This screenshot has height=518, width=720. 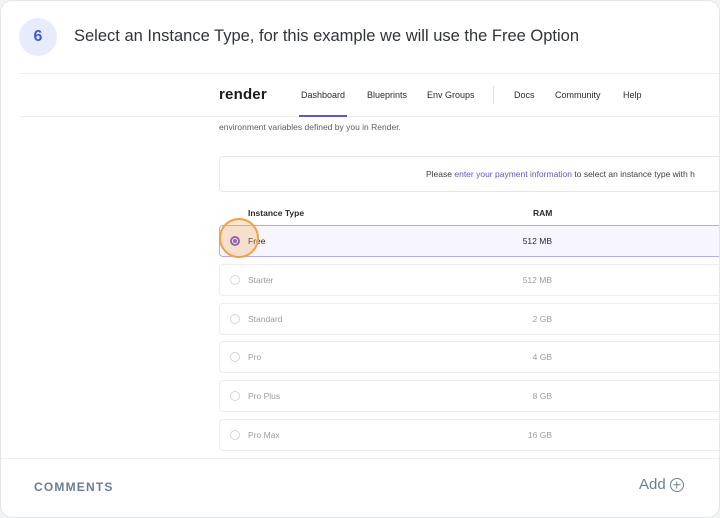 I want to click on radio-standard, so click(x=235, y=319).